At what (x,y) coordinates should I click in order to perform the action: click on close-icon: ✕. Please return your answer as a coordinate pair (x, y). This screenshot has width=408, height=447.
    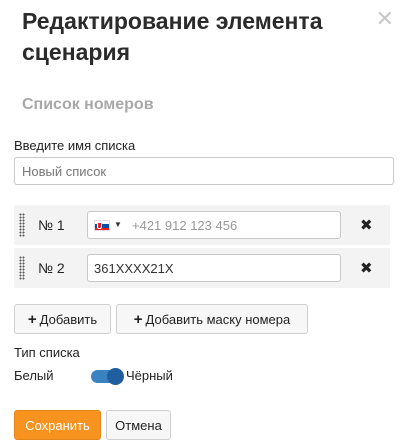
    Looking at the image, I should click on (385, 19).